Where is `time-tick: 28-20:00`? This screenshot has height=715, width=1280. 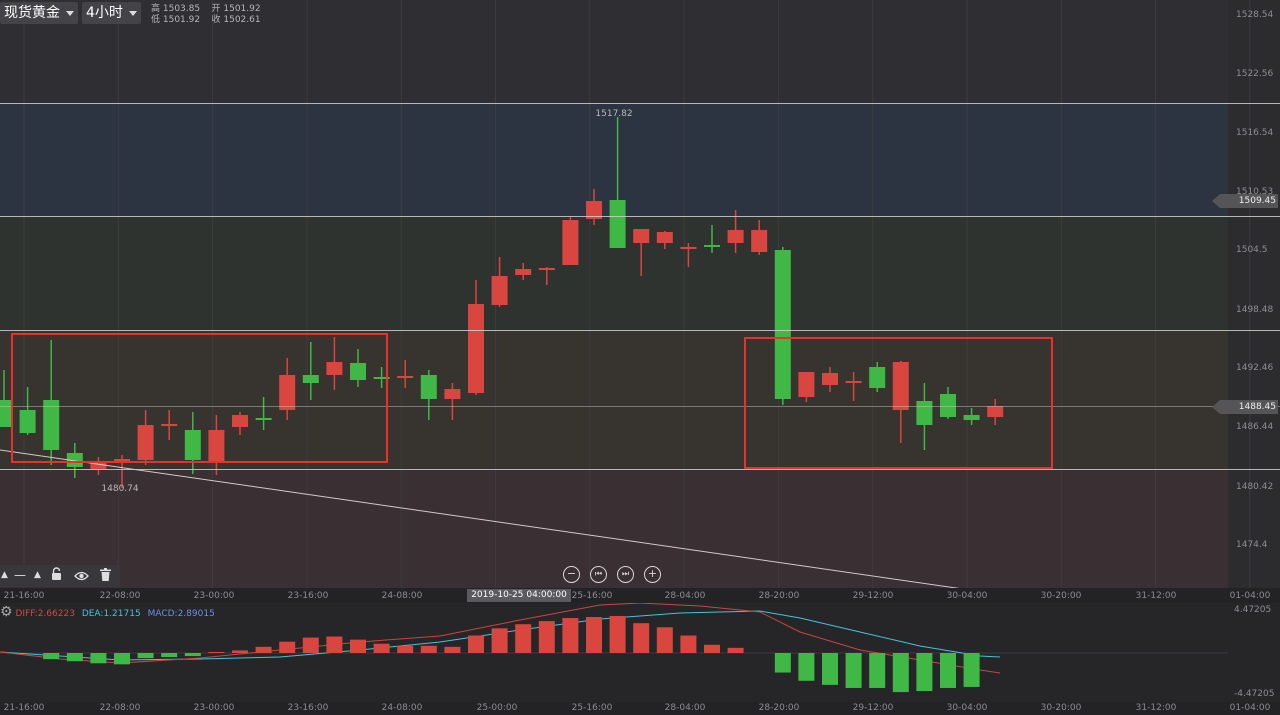 time-tick: 28-20:00 is located at coordinates (779, 596).